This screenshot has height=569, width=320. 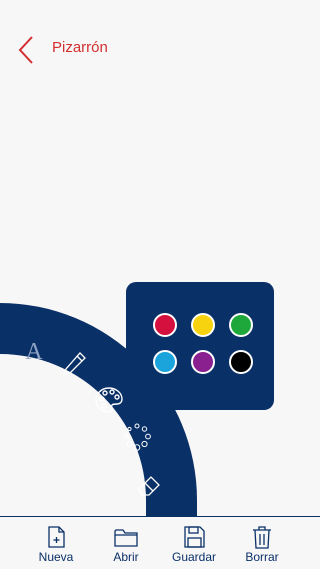 I want to click on pencil-icon, so click(x=74, y=364).